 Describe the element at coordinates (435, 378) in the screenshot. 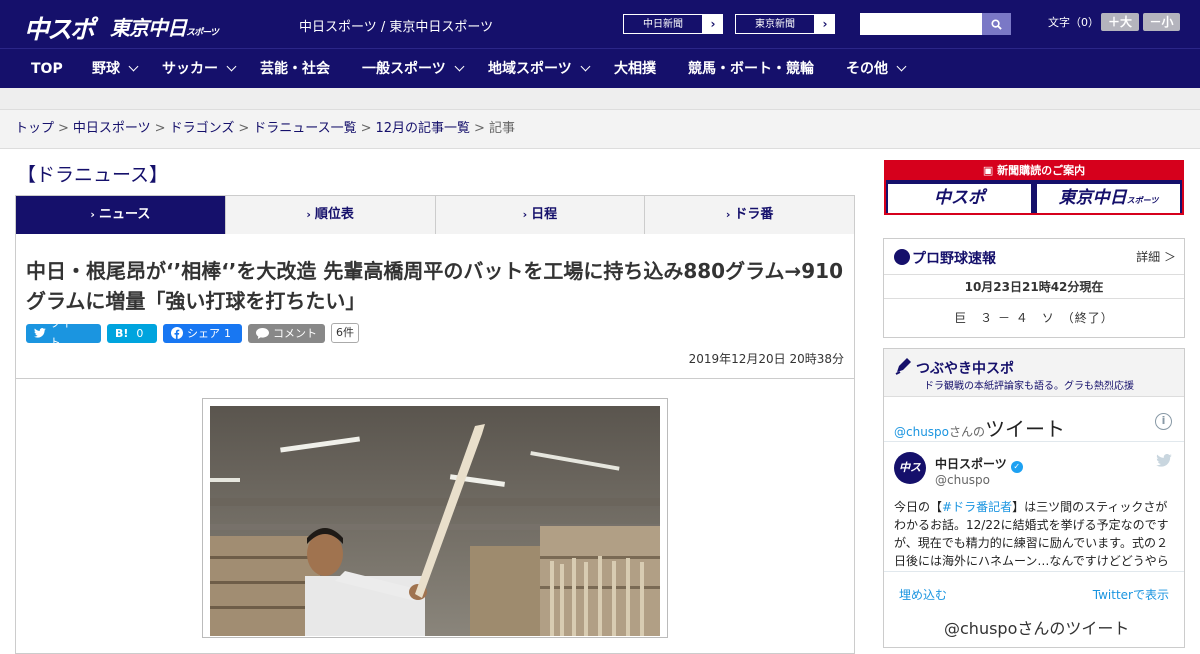

I see `divider` at that location.